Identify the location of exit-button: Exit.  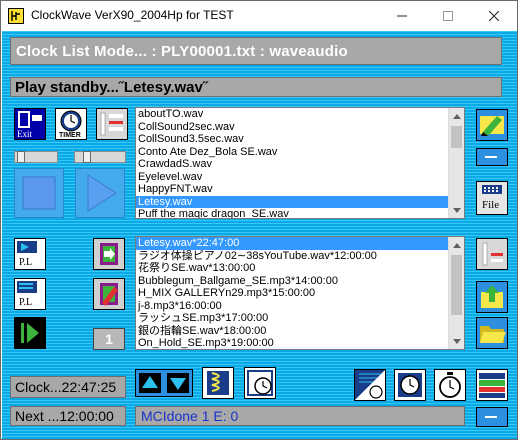
(30, 124).